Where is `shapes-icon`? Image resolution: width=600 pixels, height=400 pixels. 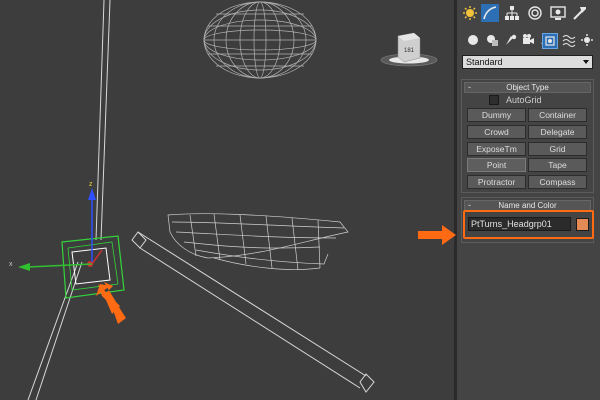 shapes-icon is located at coordinates (492, 40).